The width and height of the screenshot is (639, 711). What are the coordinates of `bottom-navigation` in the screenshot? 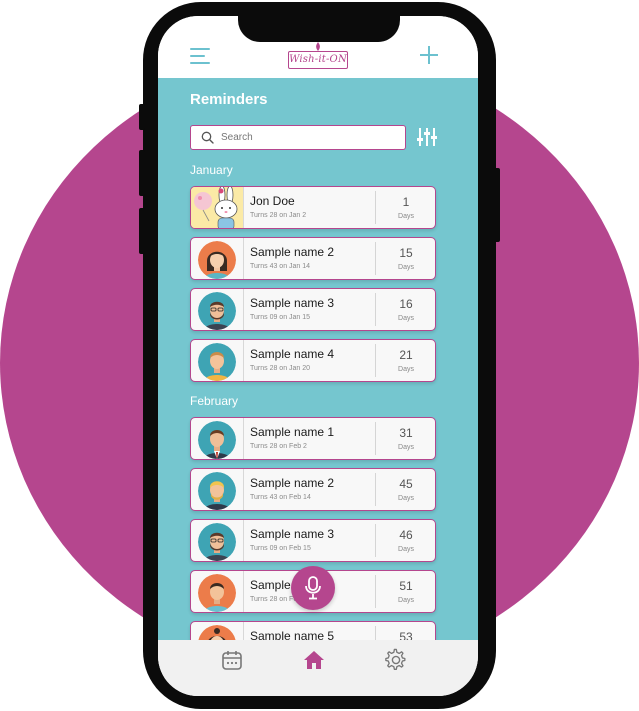 It's located at (318, 668).